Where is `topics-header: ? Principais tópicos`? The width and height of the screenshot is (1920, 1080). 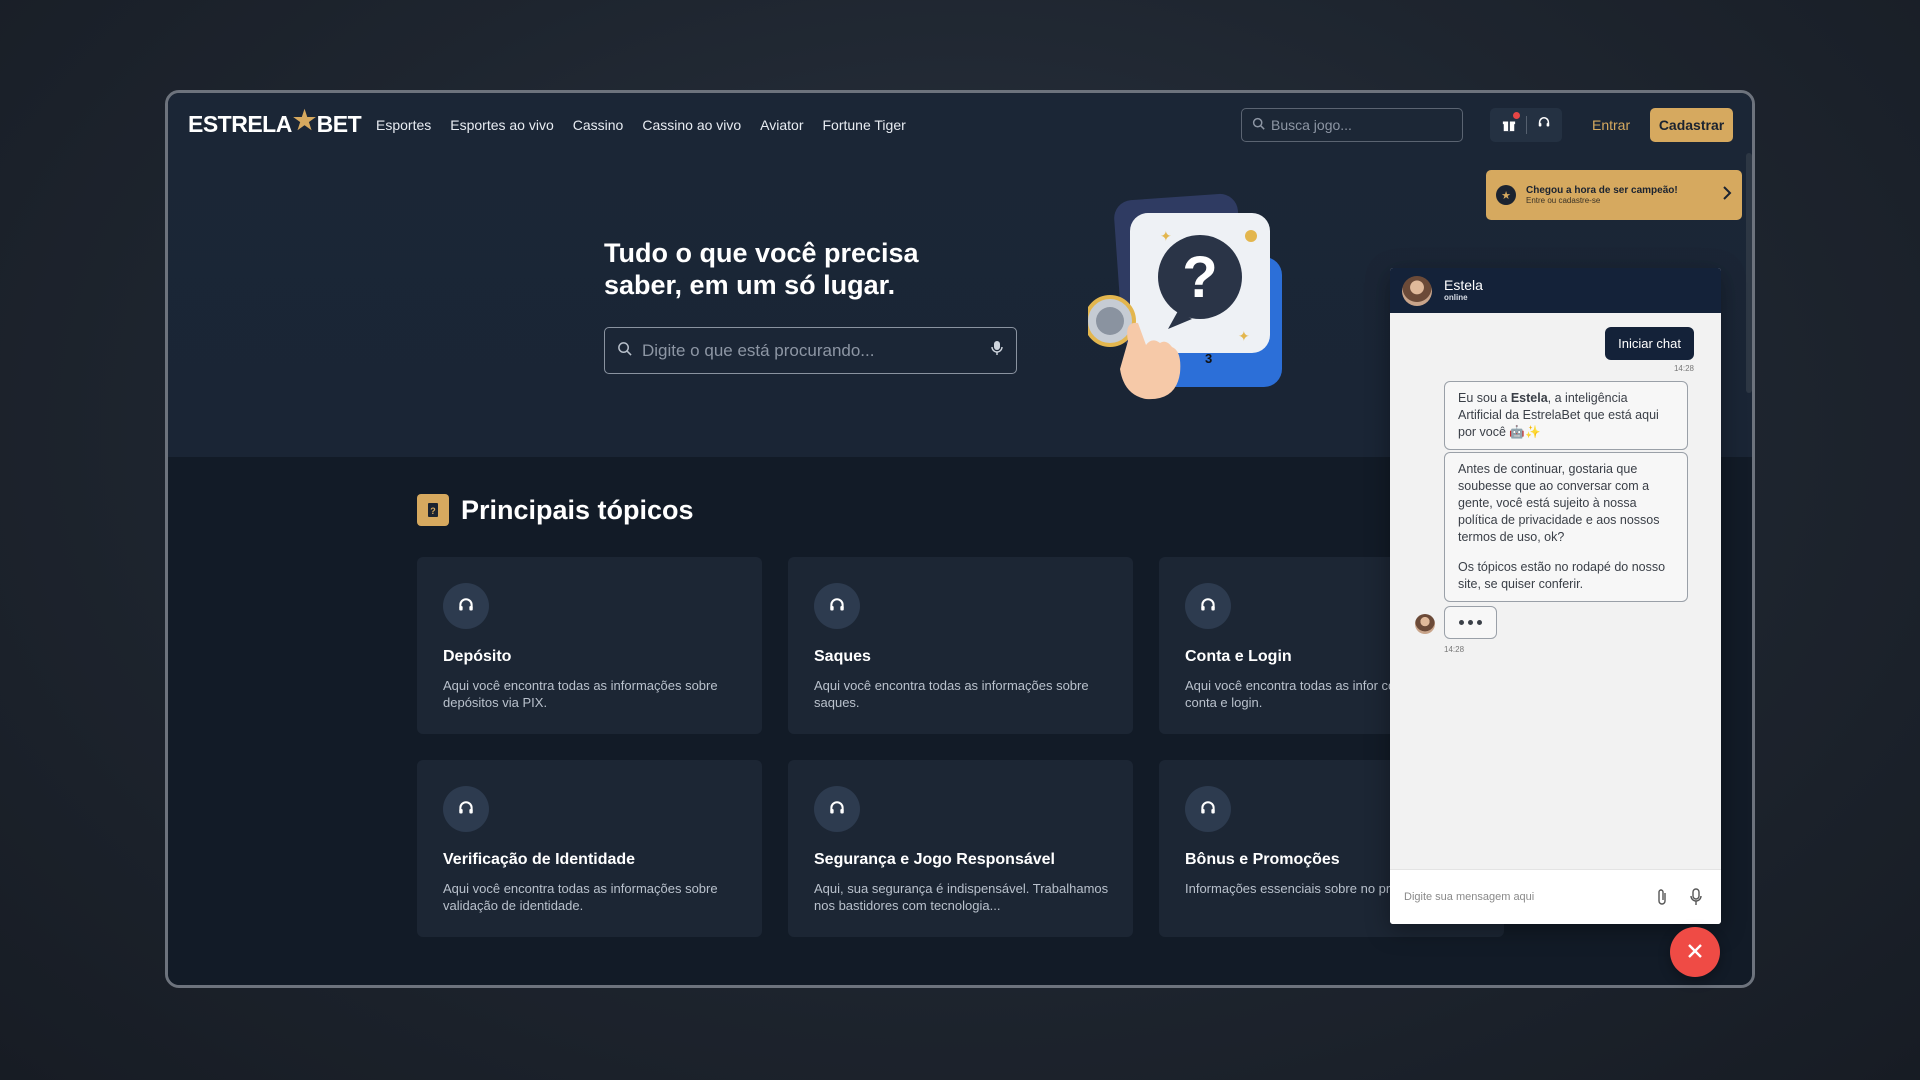 topics-header: ? Principais tópicos is located at coordinates (555, 510).